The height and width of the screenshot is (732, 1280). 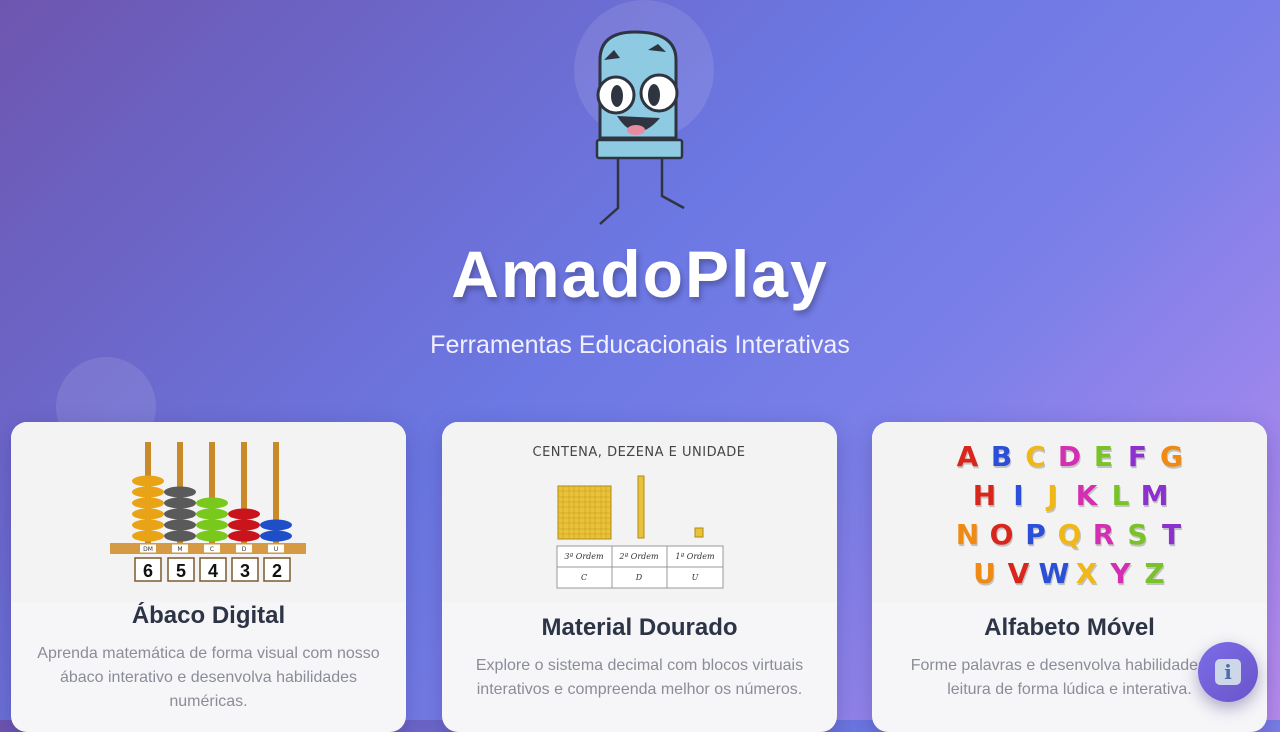 I want to click on alphabet-letter: Z, so click(x=1154, y=573).